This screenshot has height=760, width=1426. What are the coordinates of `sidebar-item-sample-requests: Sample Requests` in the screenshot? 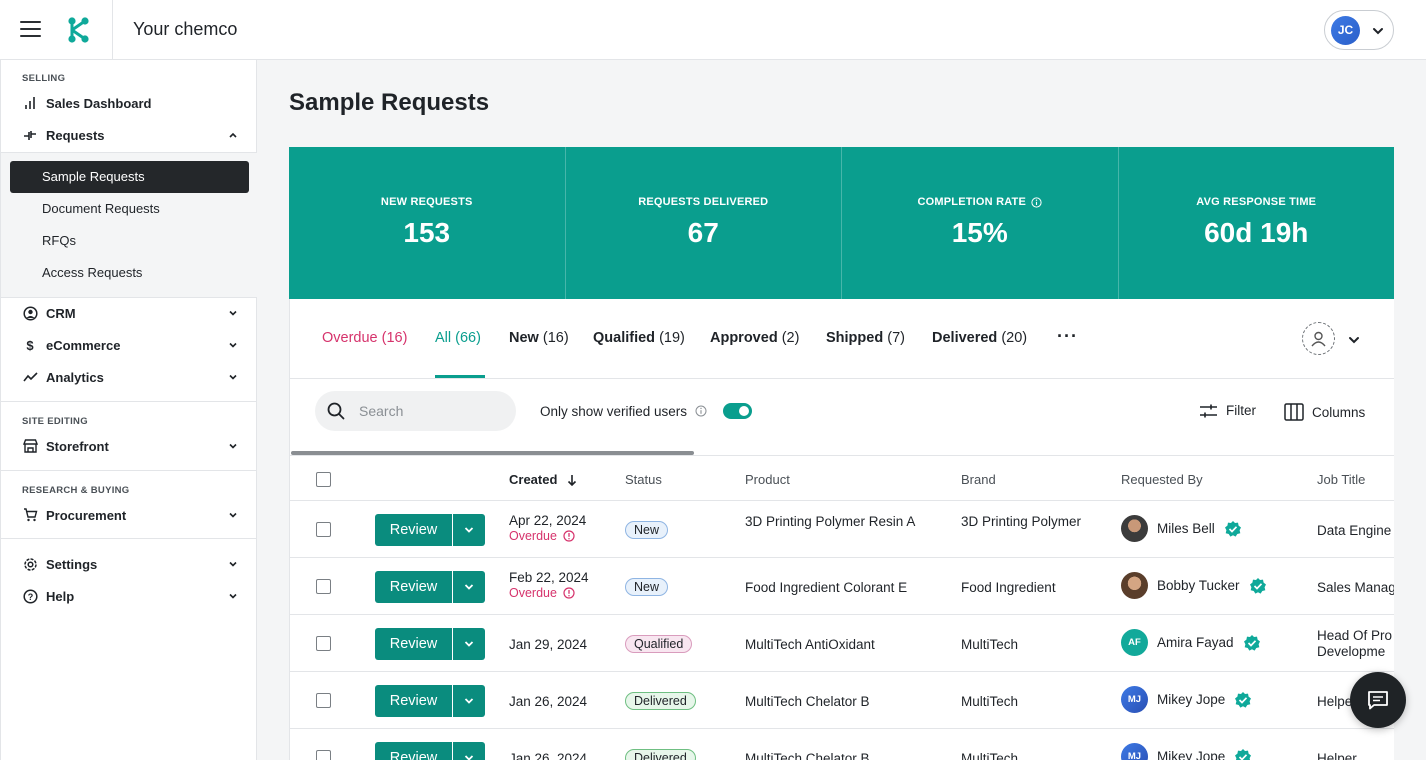 It's located at (129, 177).